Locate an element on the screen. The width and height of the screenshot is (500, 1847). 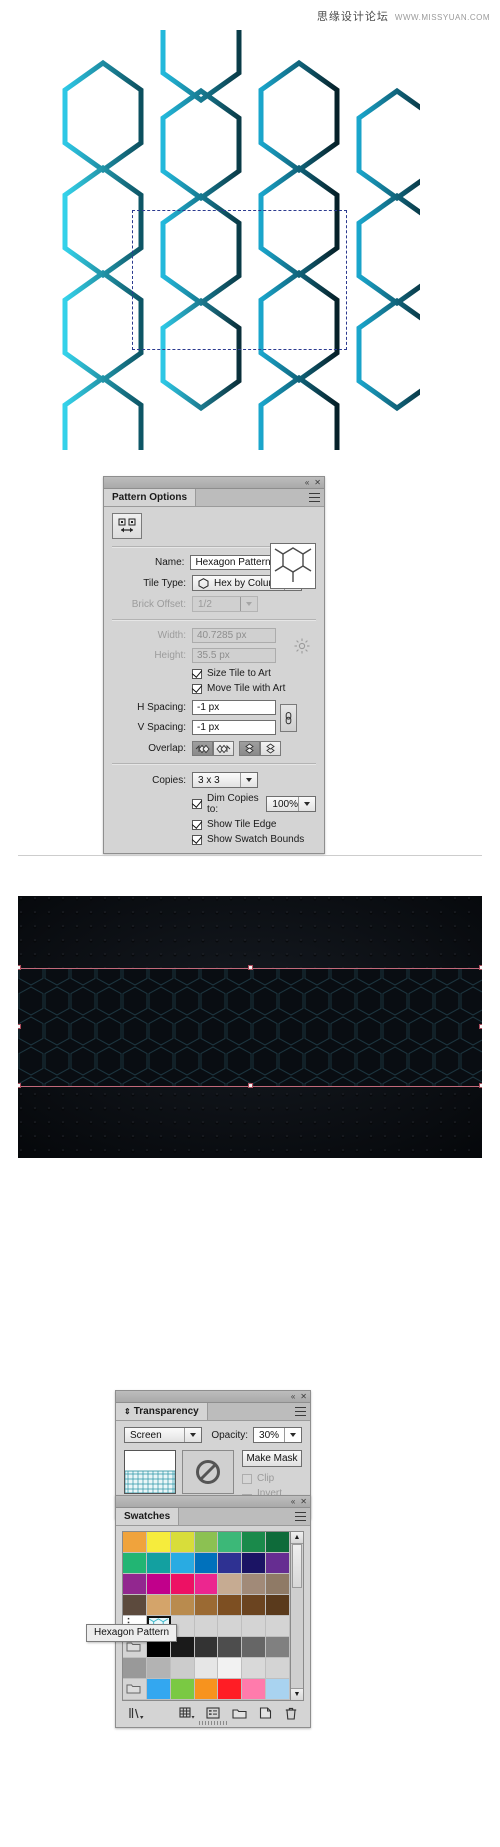
dark-hexagon-banner is located at coordinates (250, 1027).